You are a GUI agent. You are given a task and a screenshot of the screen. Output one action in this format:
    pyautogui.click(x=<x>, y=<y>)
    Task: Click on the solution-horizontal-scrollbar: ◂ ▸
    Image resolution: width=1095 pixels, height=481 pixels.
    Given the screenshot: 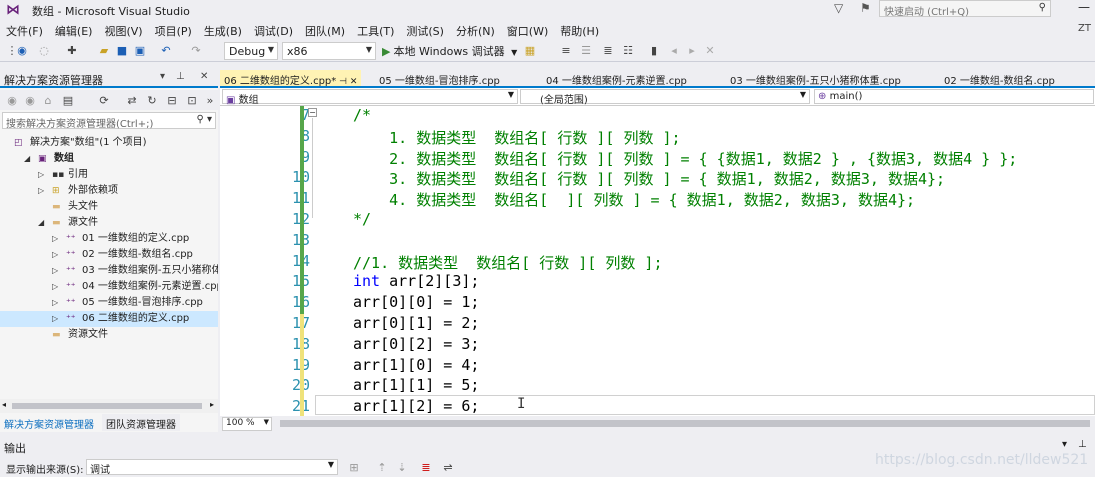 What is the action you would take?
    pyautogui.click(x=109, y=406)
    